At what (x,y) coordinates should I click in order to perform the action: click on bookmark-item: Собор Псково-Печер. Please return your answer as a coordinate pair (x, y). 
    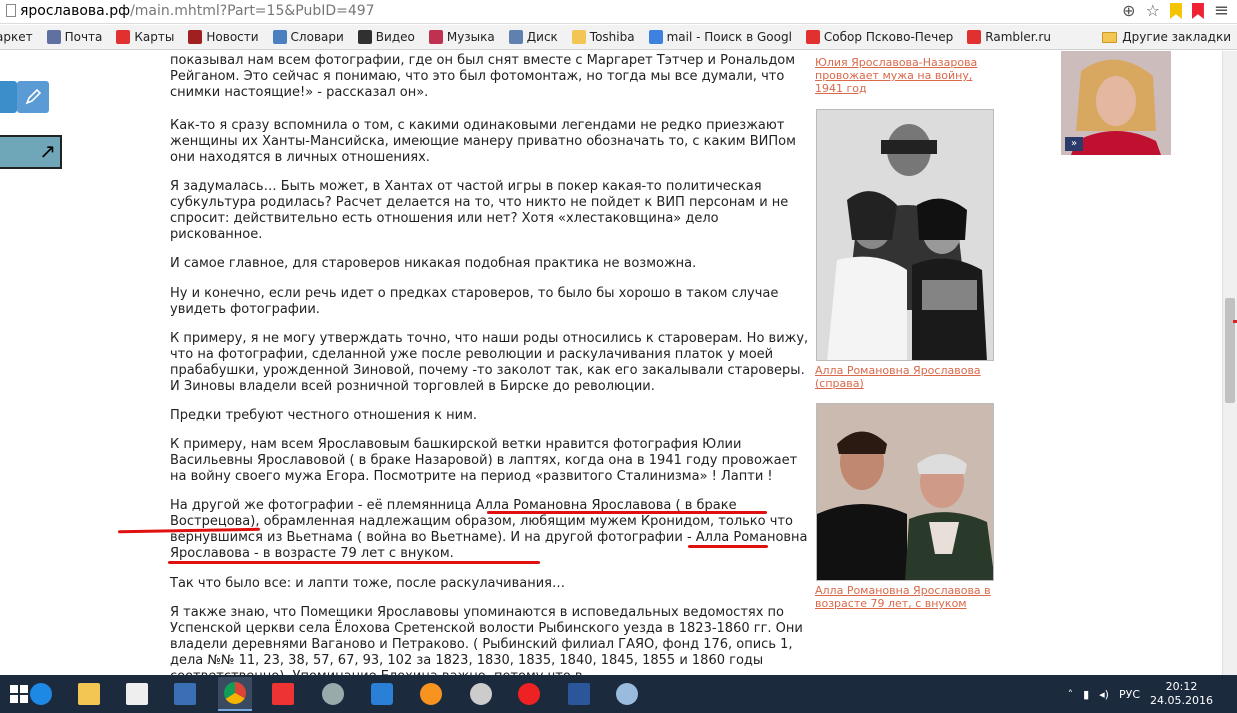
    Looking at the image, I should click on (879, 37).